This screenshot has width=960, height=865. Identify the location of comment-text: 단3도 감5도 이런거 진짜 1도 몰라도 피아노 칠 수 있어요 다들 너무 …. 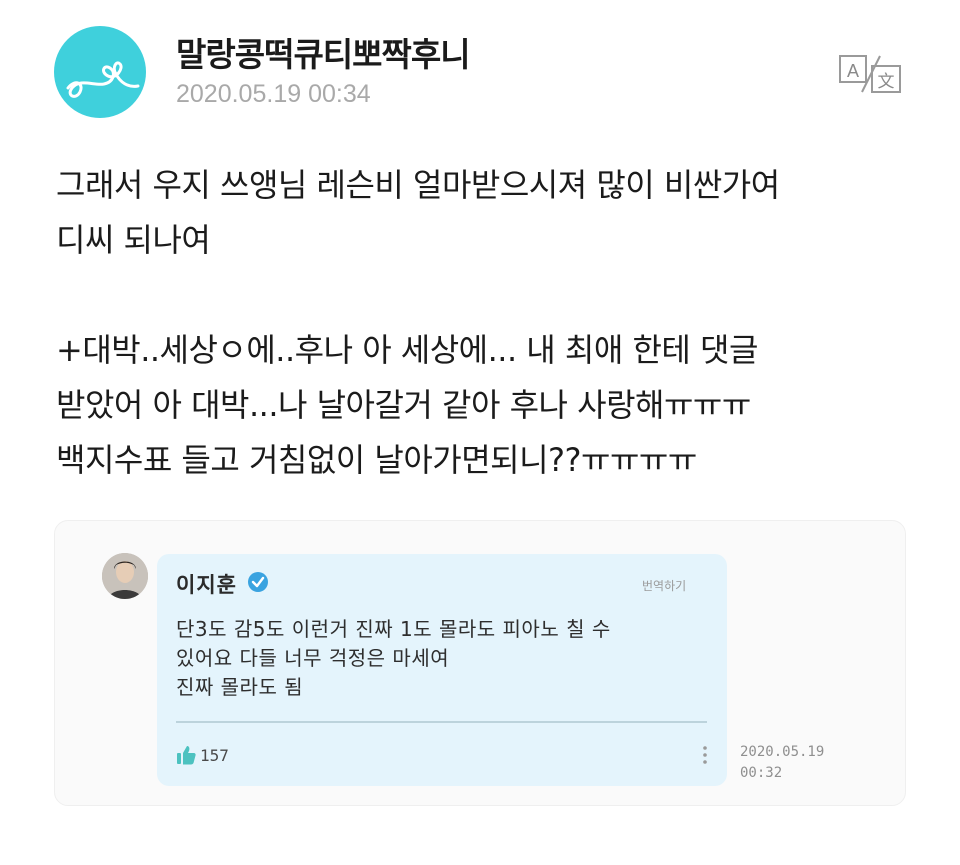
(441, 658).